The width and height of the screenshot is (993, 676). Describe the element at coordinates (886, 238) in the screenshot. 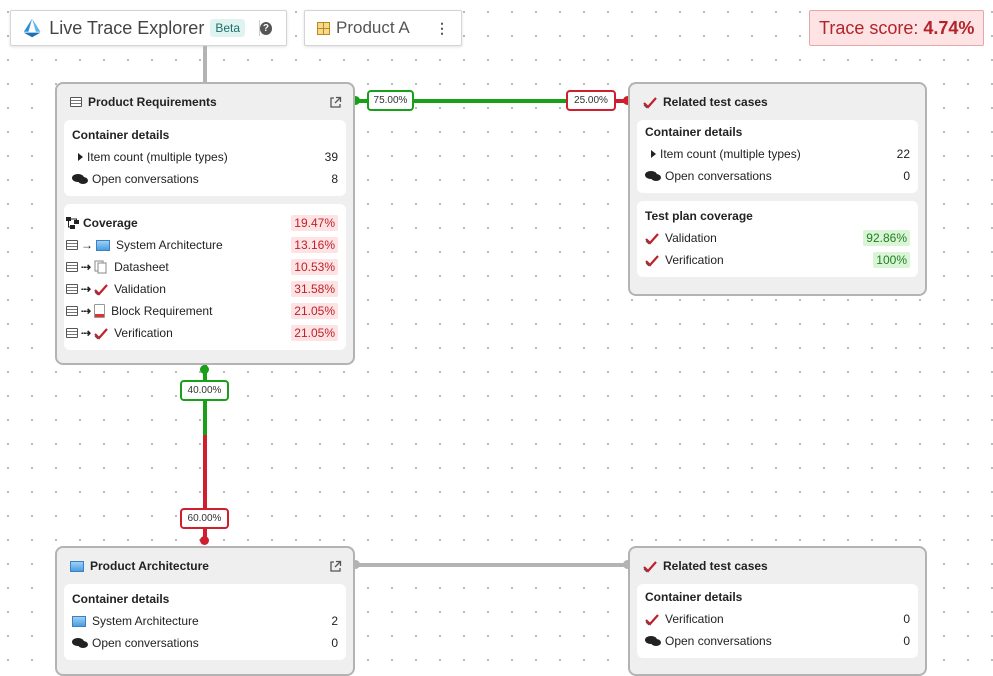

I see `coverage-value: 92.86%` at that location.